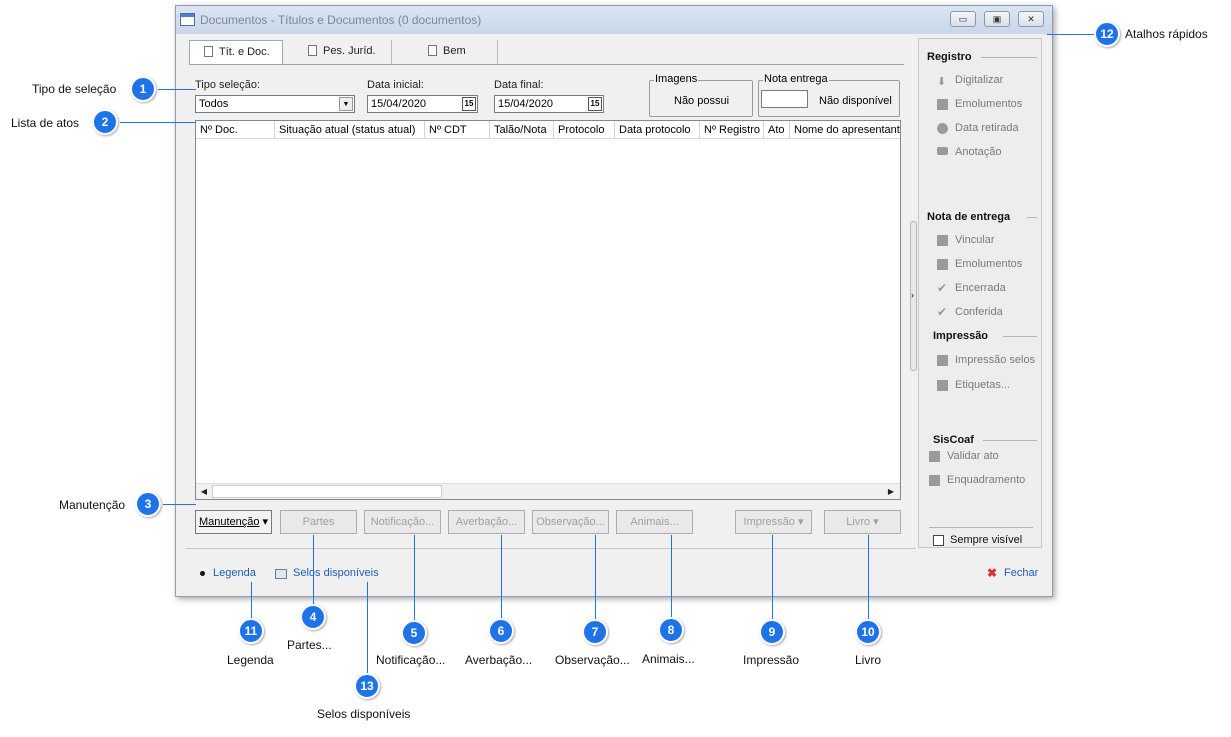  Describe the element at coordinates (551, 548) in the screenshot. I see `footer-divider` at that location.